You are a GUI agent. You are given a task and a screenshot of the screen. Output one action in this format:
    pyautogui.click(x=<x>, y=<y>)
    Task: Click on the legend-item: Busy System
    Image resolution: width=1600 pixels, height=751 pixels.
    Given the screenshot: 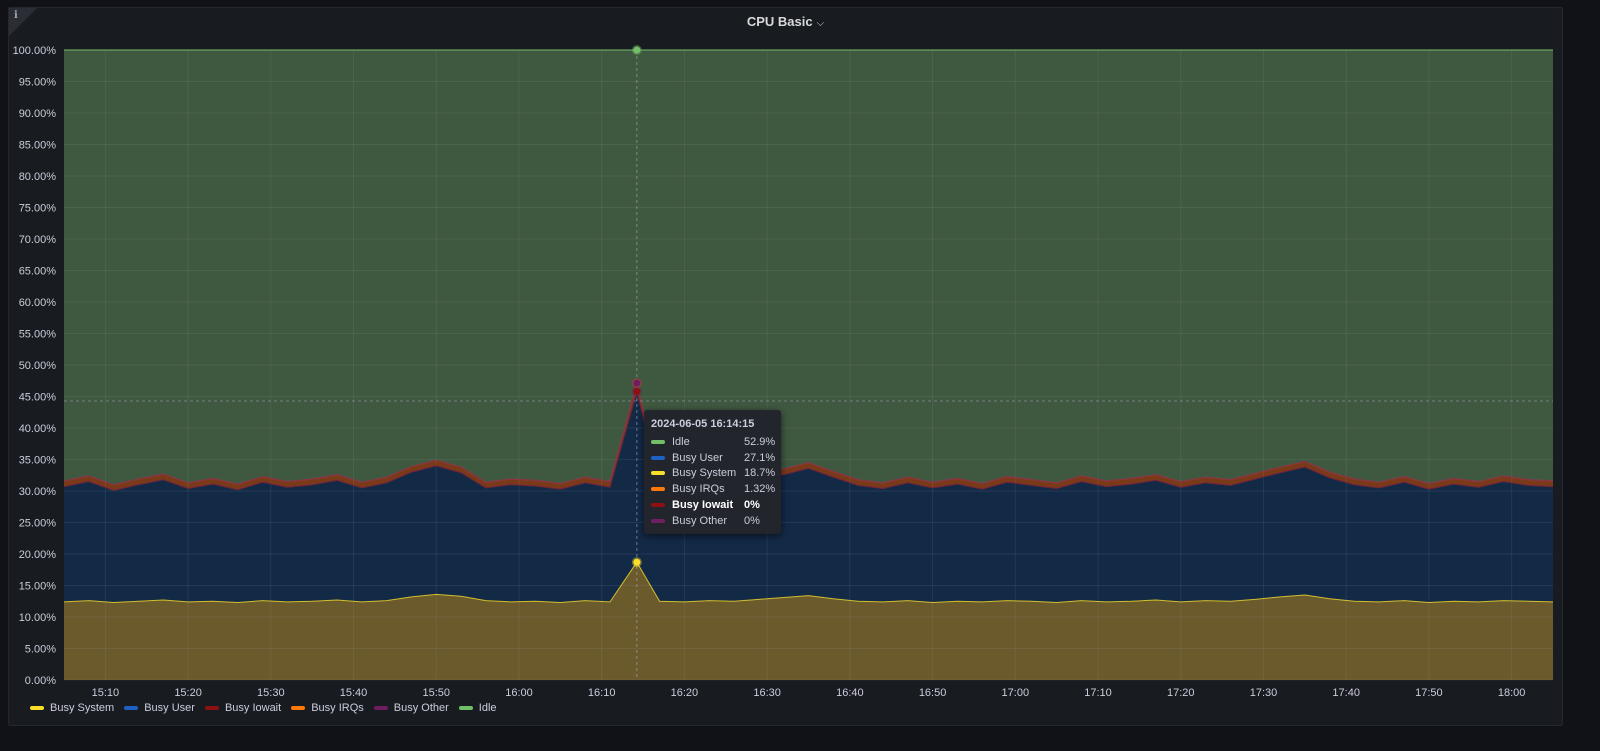 What is the action you would take?
    pyautogui.click(x=72, y=708)
    